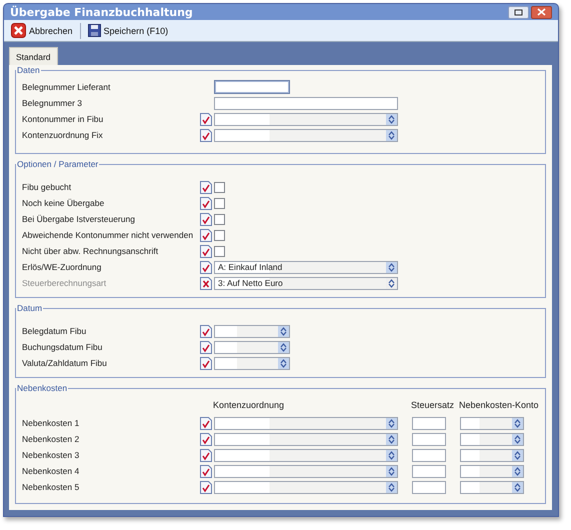 Image resolution: width=571 pixels, height=530 pixels. I want to click on field-label: Nebenkosten 5, so click(51, 487).